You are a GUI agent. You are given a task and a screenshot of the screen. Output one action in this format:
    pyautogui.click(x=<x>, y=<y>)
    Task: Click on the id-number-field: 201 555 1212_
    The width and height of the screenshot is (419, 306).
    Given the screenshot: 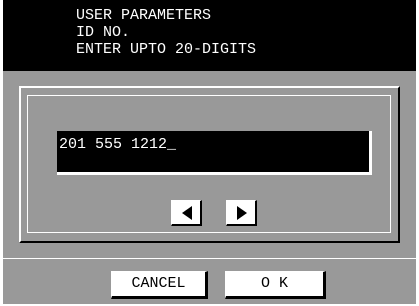 What is the action you would take?
    pyautogui.click(x=214, y=153)
    